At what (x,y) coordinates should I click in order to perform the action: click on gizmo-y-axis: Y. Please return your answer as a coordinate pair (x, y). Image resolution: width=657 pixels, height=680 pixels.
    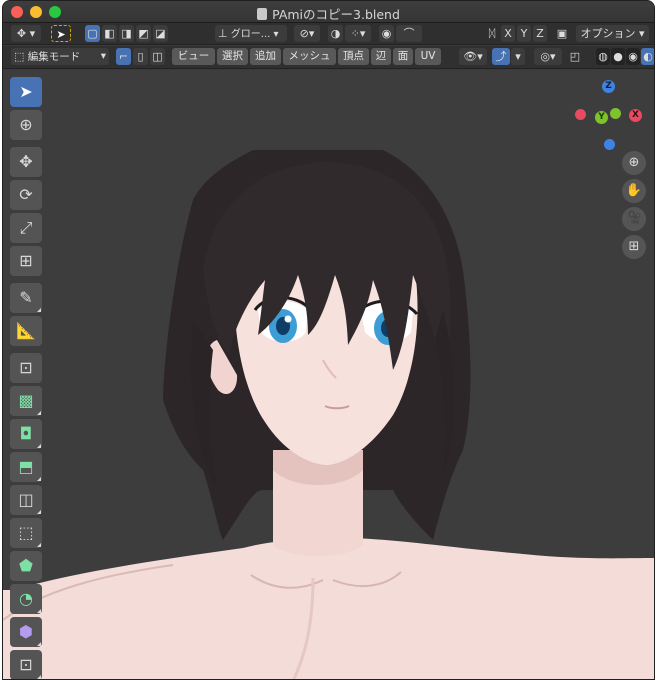
    Looking at the image, I should click on (601, 117).